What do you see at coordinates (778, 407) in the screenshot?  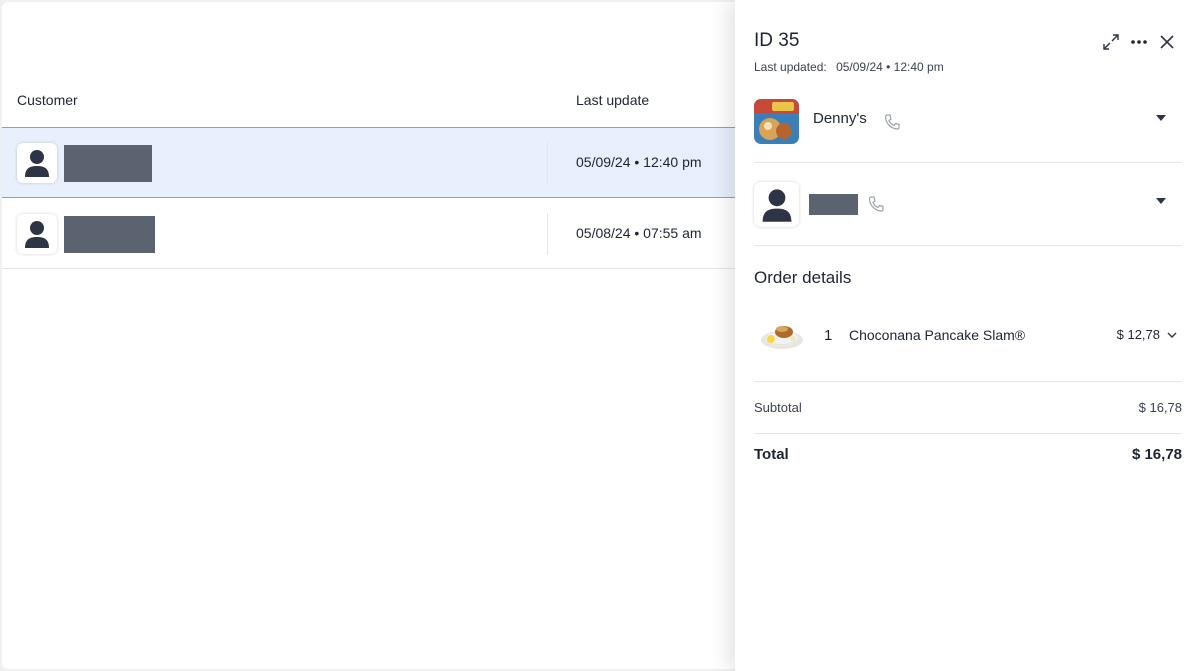 I see `subtotal-label: Subtotal` at bounding box center [778, 407].